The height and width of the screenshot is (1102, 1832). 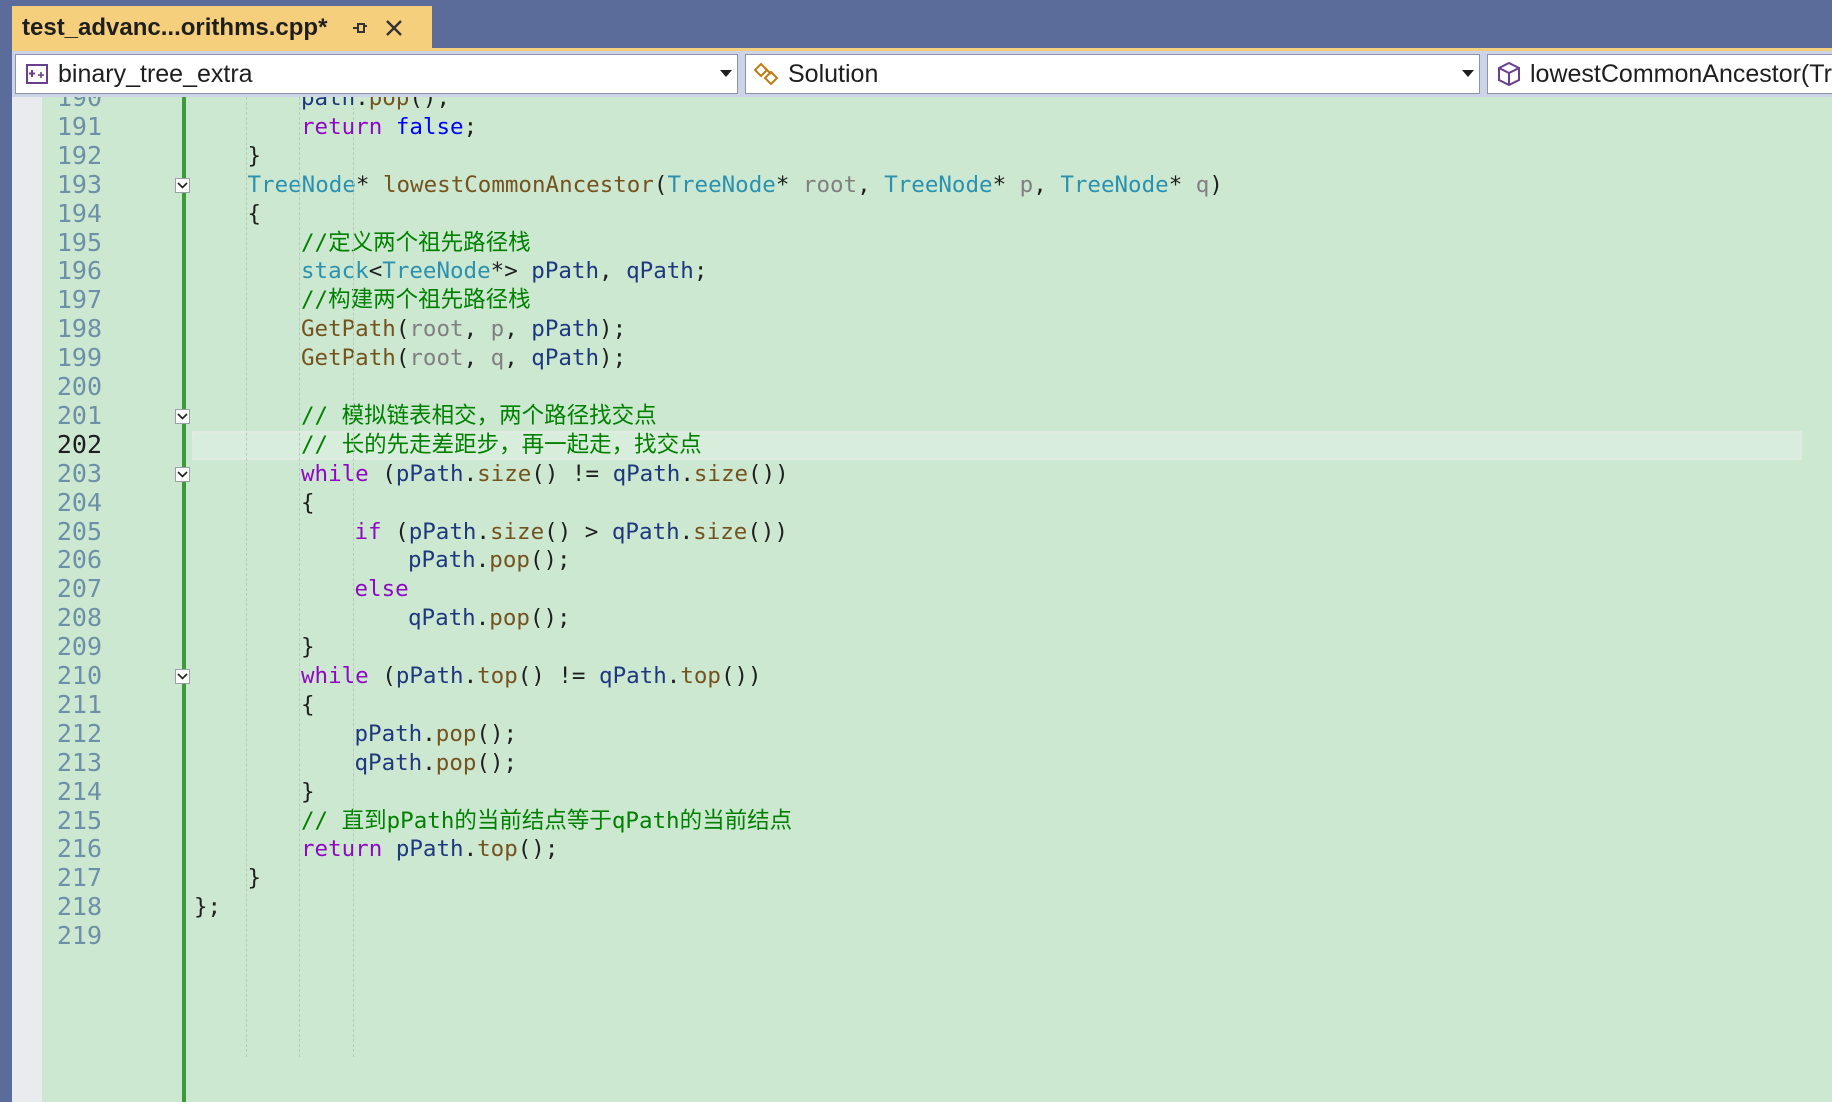 I want to click on code-line: 216 return pPath.top();, so click(x=937, y=849).